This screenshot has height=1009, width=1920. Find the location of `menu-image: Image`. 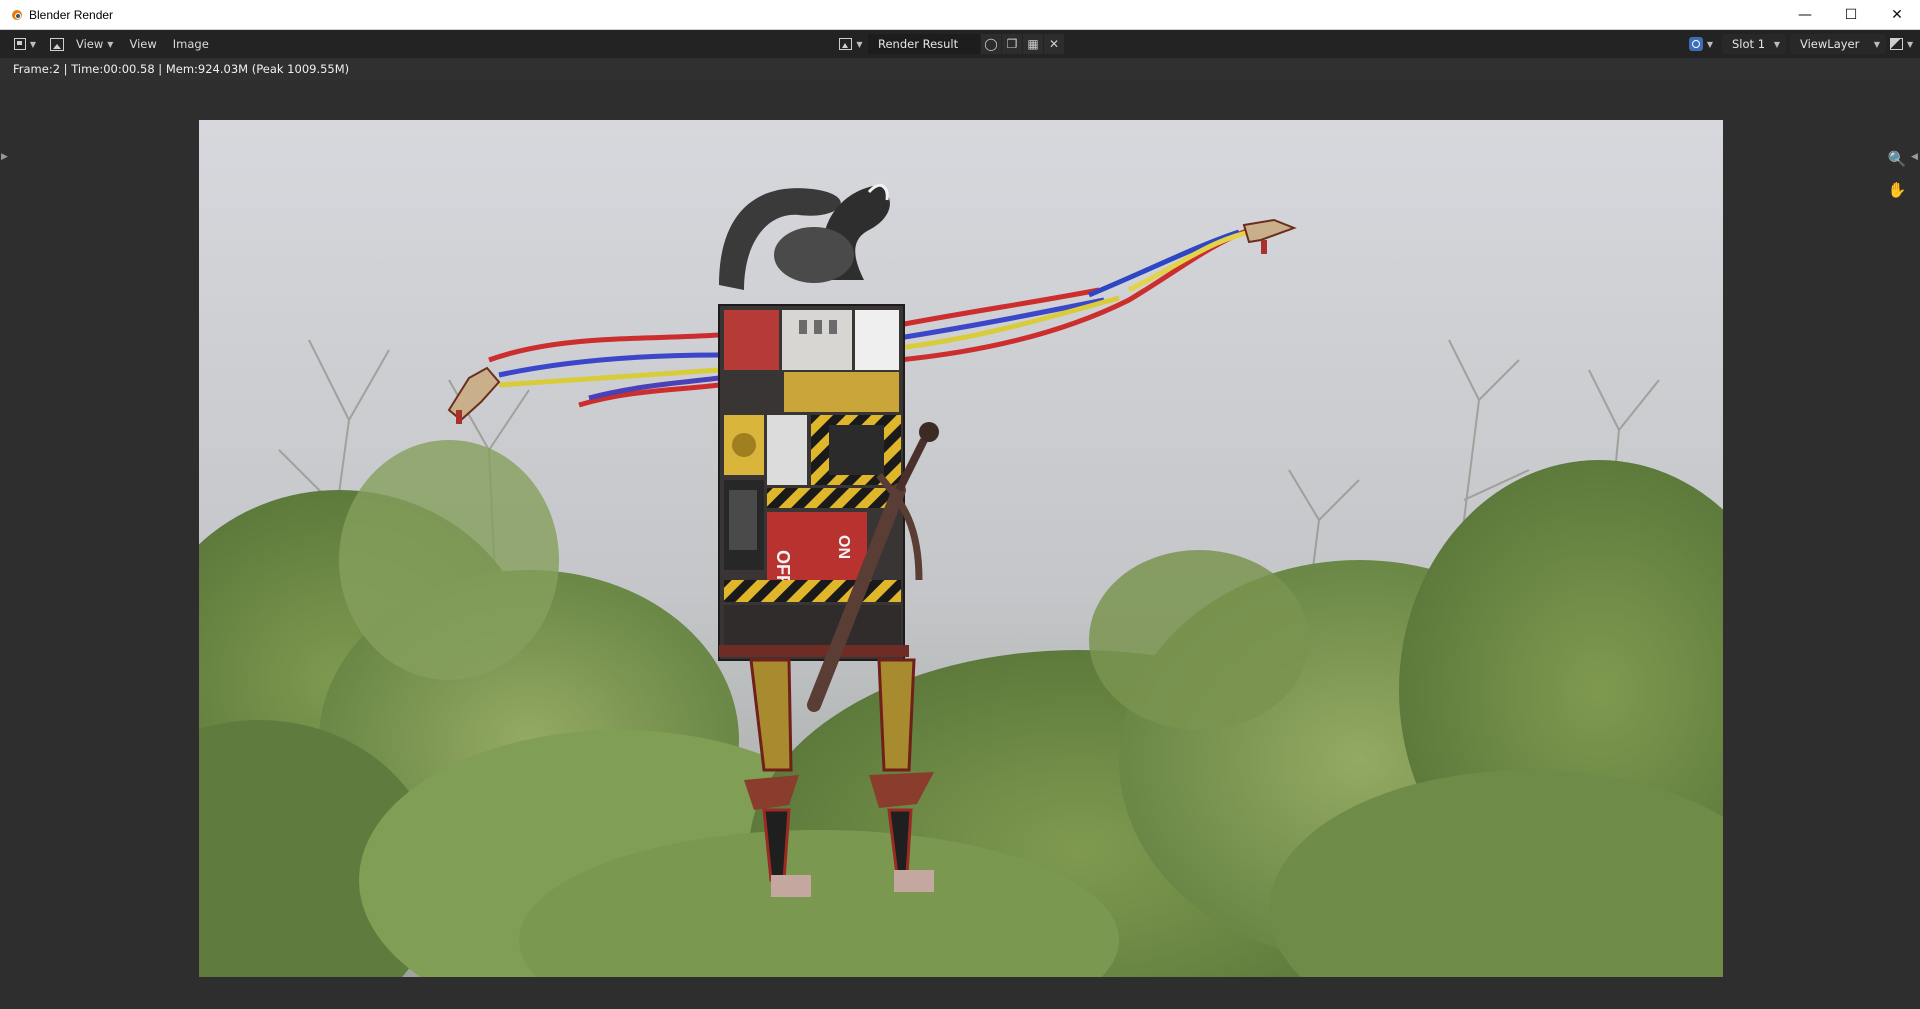

menu-image: Image is located at coordinates (191, 44).